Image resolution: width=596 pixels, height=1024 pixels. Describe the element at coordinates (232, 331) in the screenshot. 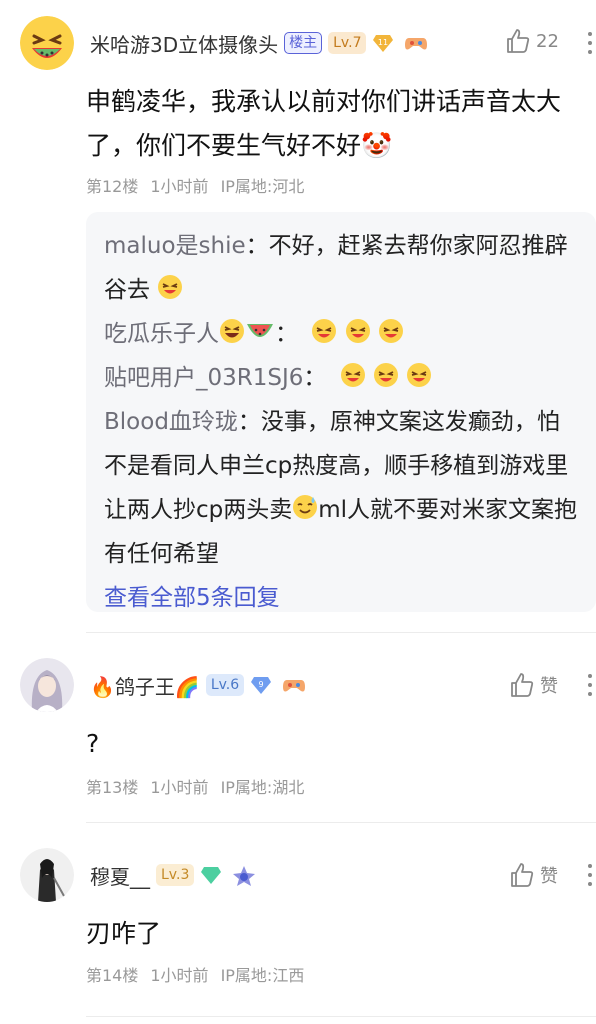

I see `grinning-squint-emoji-icon` at that location.